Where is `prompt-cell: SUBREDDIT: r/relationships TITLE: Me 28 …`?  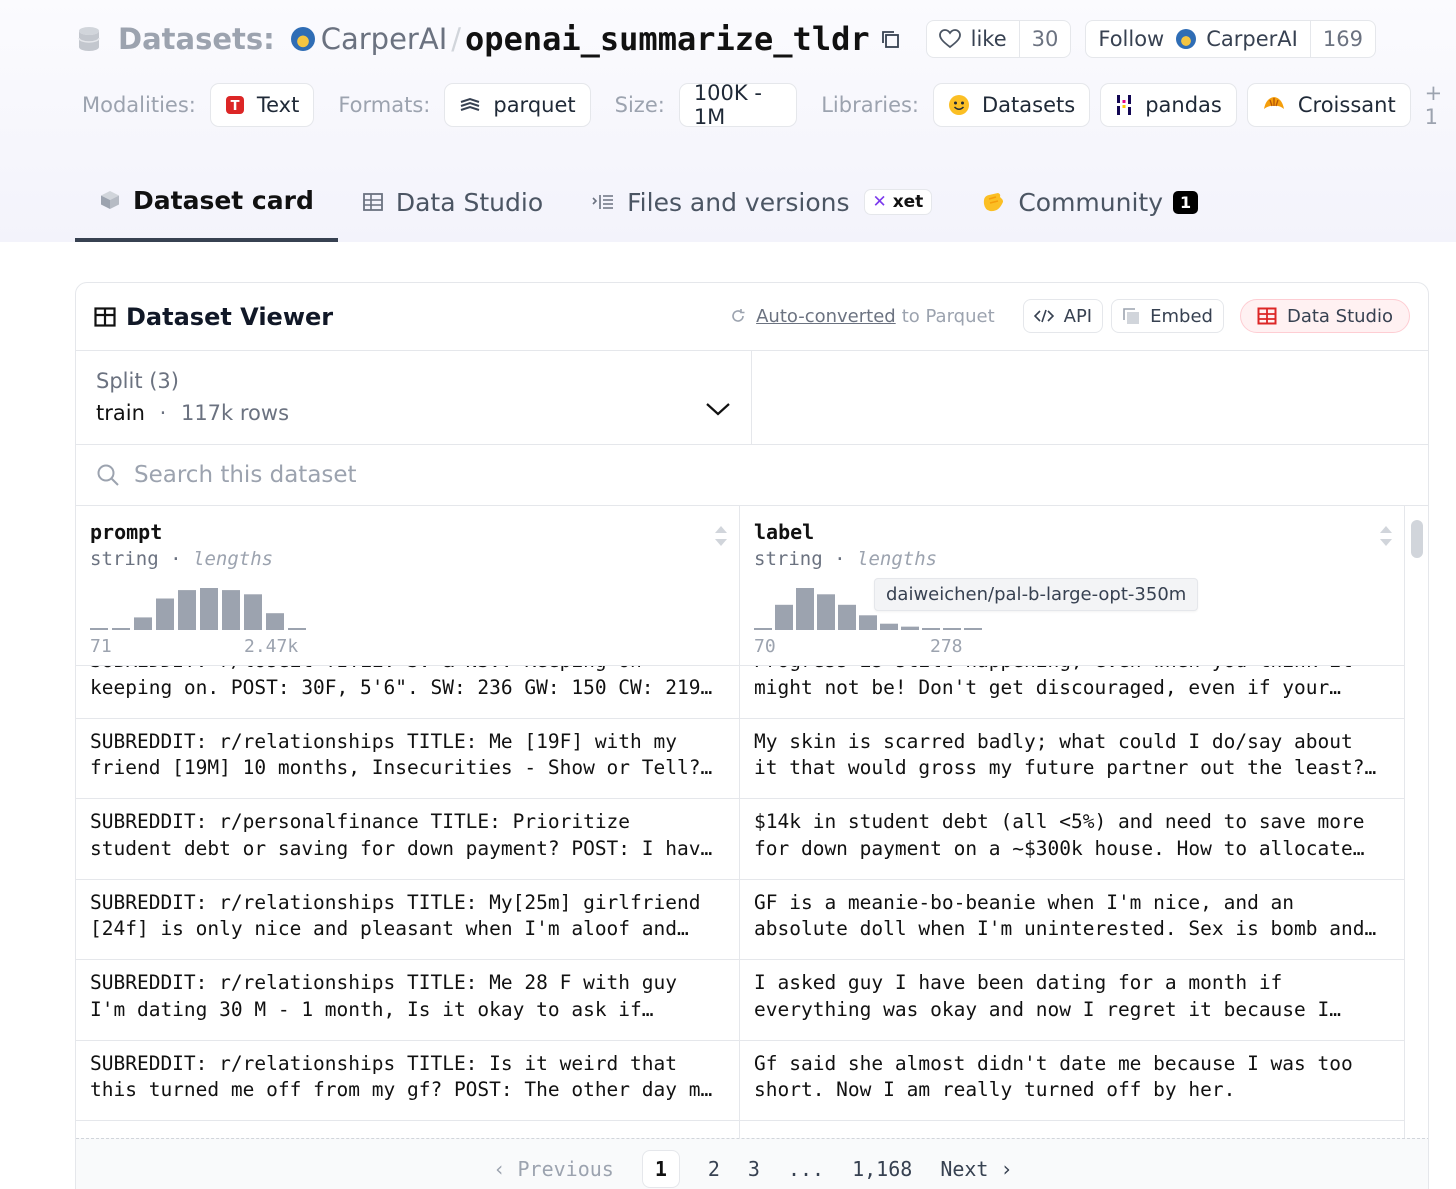
prompt-cell: SUBREDDIT: r/relationships TITLE: Me 28 … is located at coordinates (408, 1000).